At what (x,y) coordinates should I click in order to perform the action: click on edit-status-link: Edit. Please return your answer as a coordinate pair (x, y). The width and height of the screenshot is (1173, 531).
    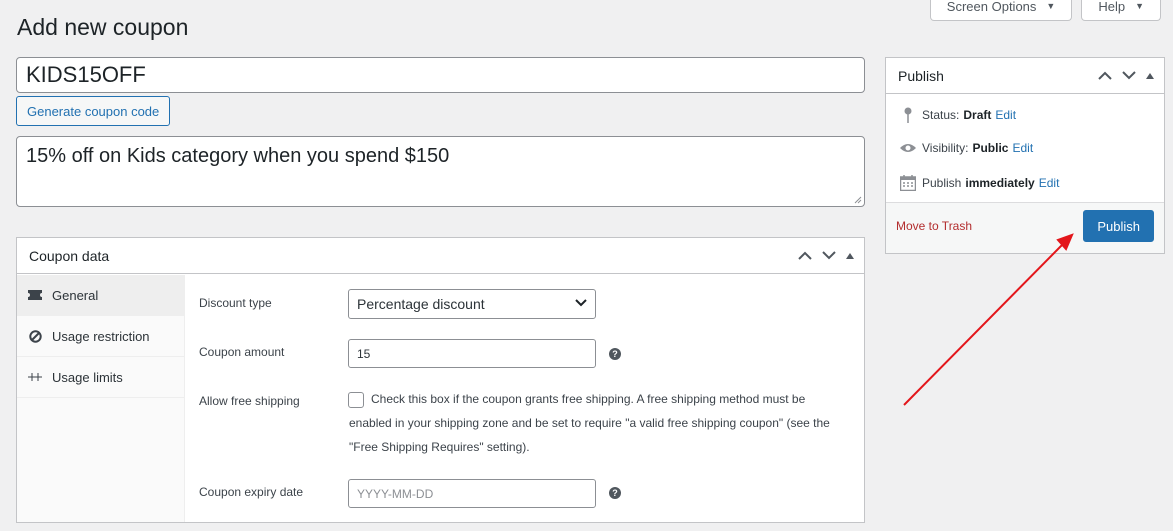
    Looking at the image, I should click on (1005, 115).